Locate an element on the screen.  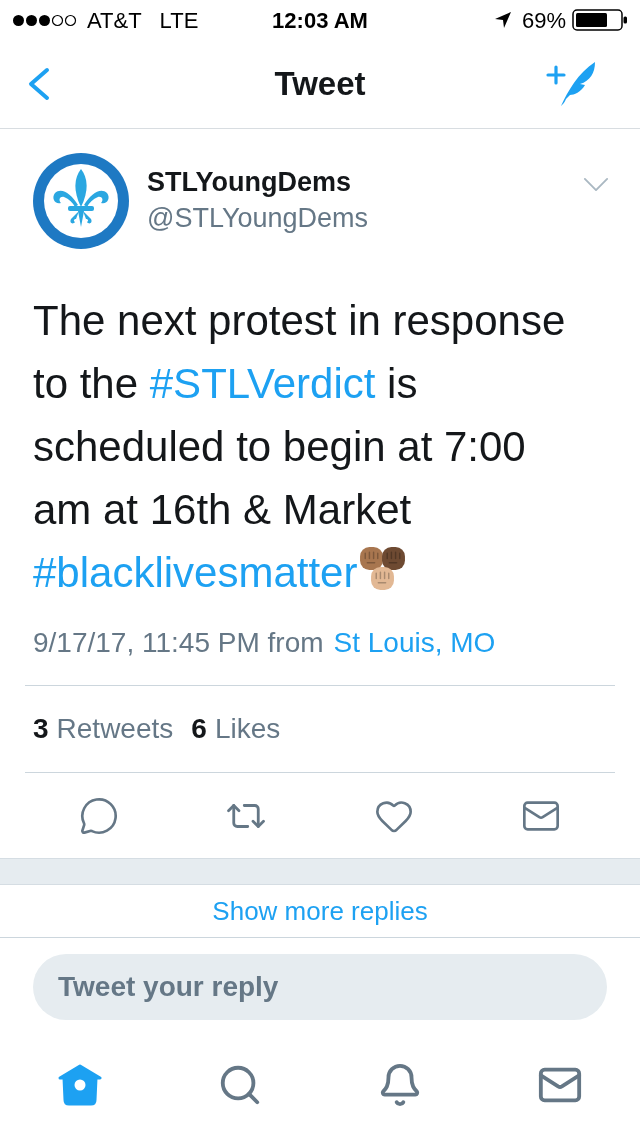
compose-icon is located at coordinates (571, 84).